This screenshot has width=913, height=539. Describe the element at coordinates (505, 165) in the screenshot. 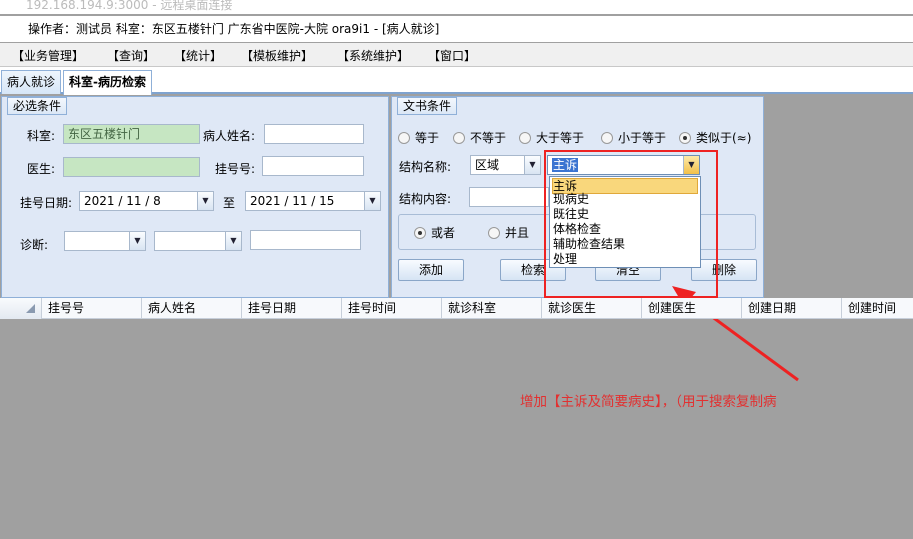

I see `struct-region-select: 区域 ▼` at that location.